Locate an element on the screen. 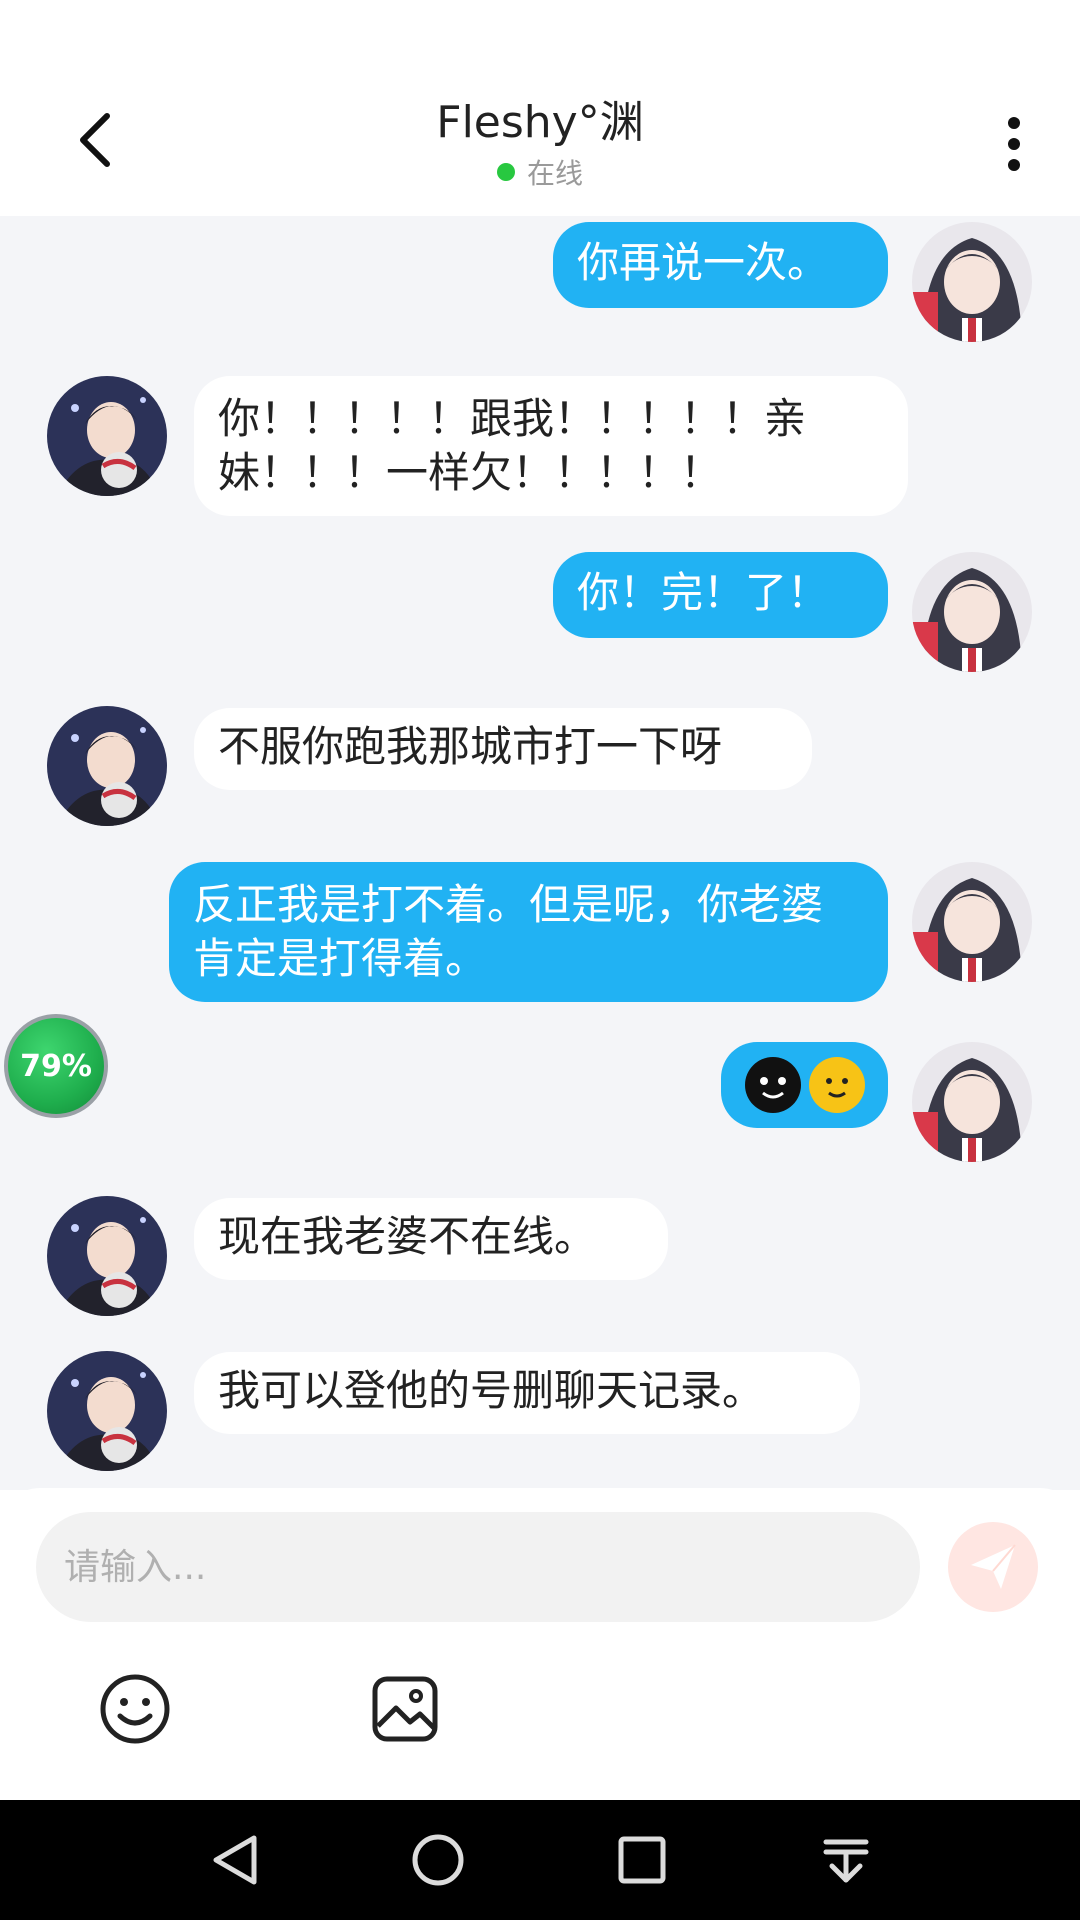  message-bubble-sent: 你！完！了！ is located at coordinates (720, 595).